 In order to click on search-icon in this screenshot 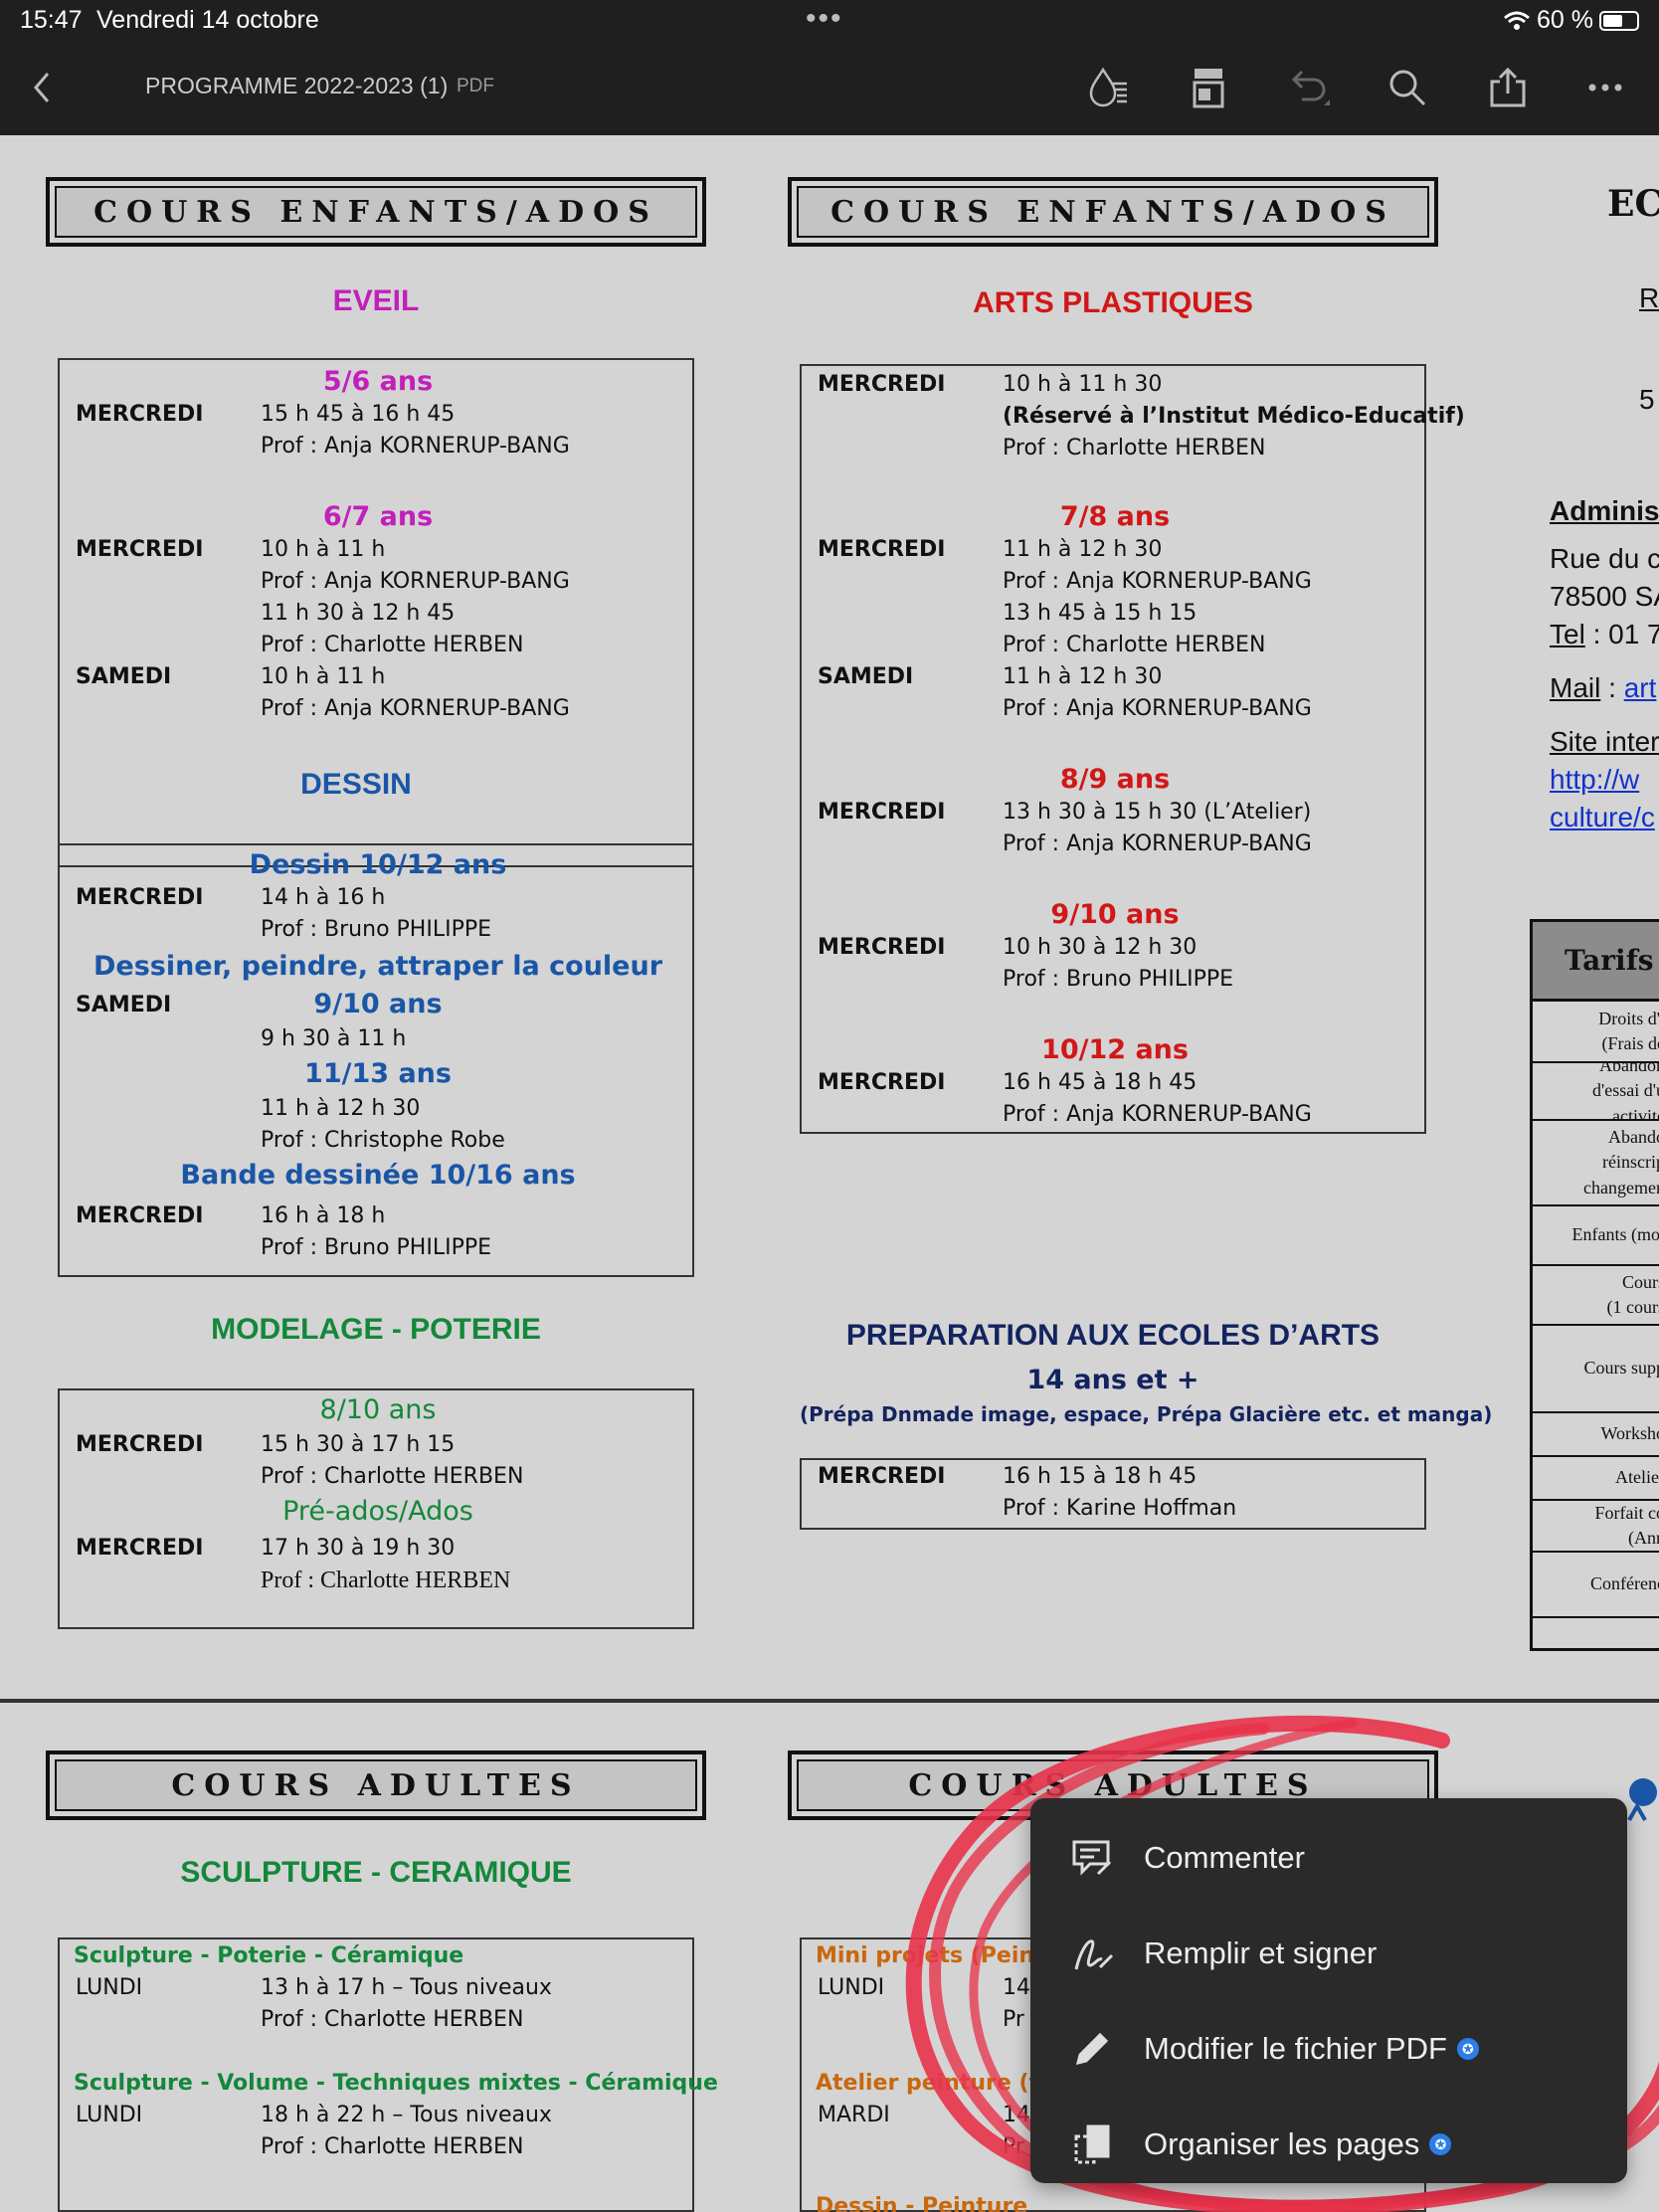, I will do `click(1407, 87)`.